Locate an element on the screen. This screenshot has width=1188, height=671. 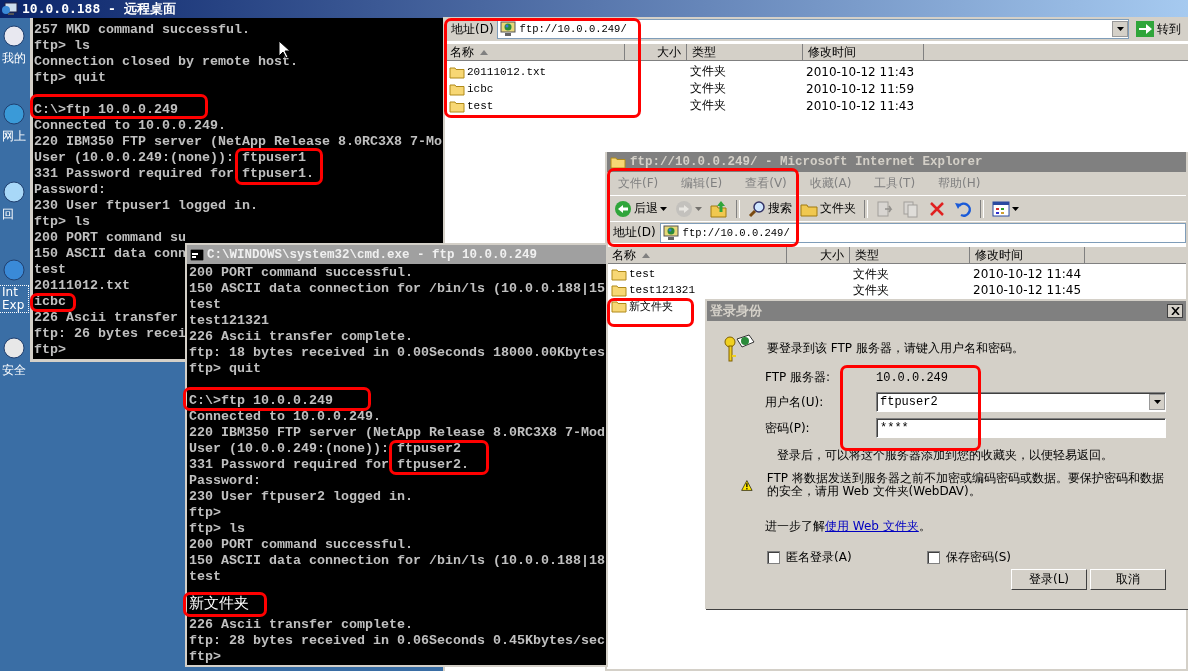
desktop-icon-label: 网上 is located at coordinates (14, 136).